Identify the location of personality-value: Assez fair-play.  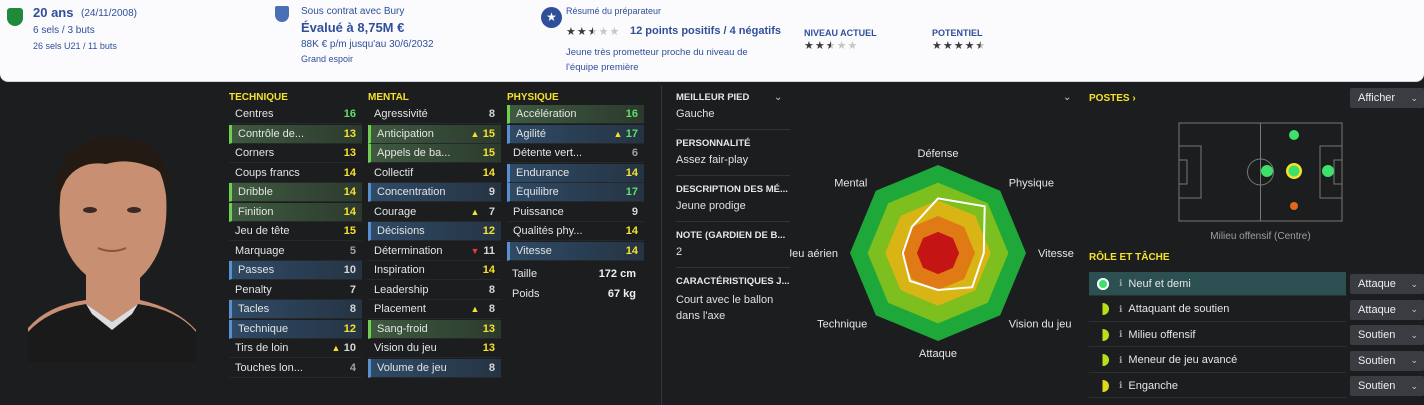
(712, 160).